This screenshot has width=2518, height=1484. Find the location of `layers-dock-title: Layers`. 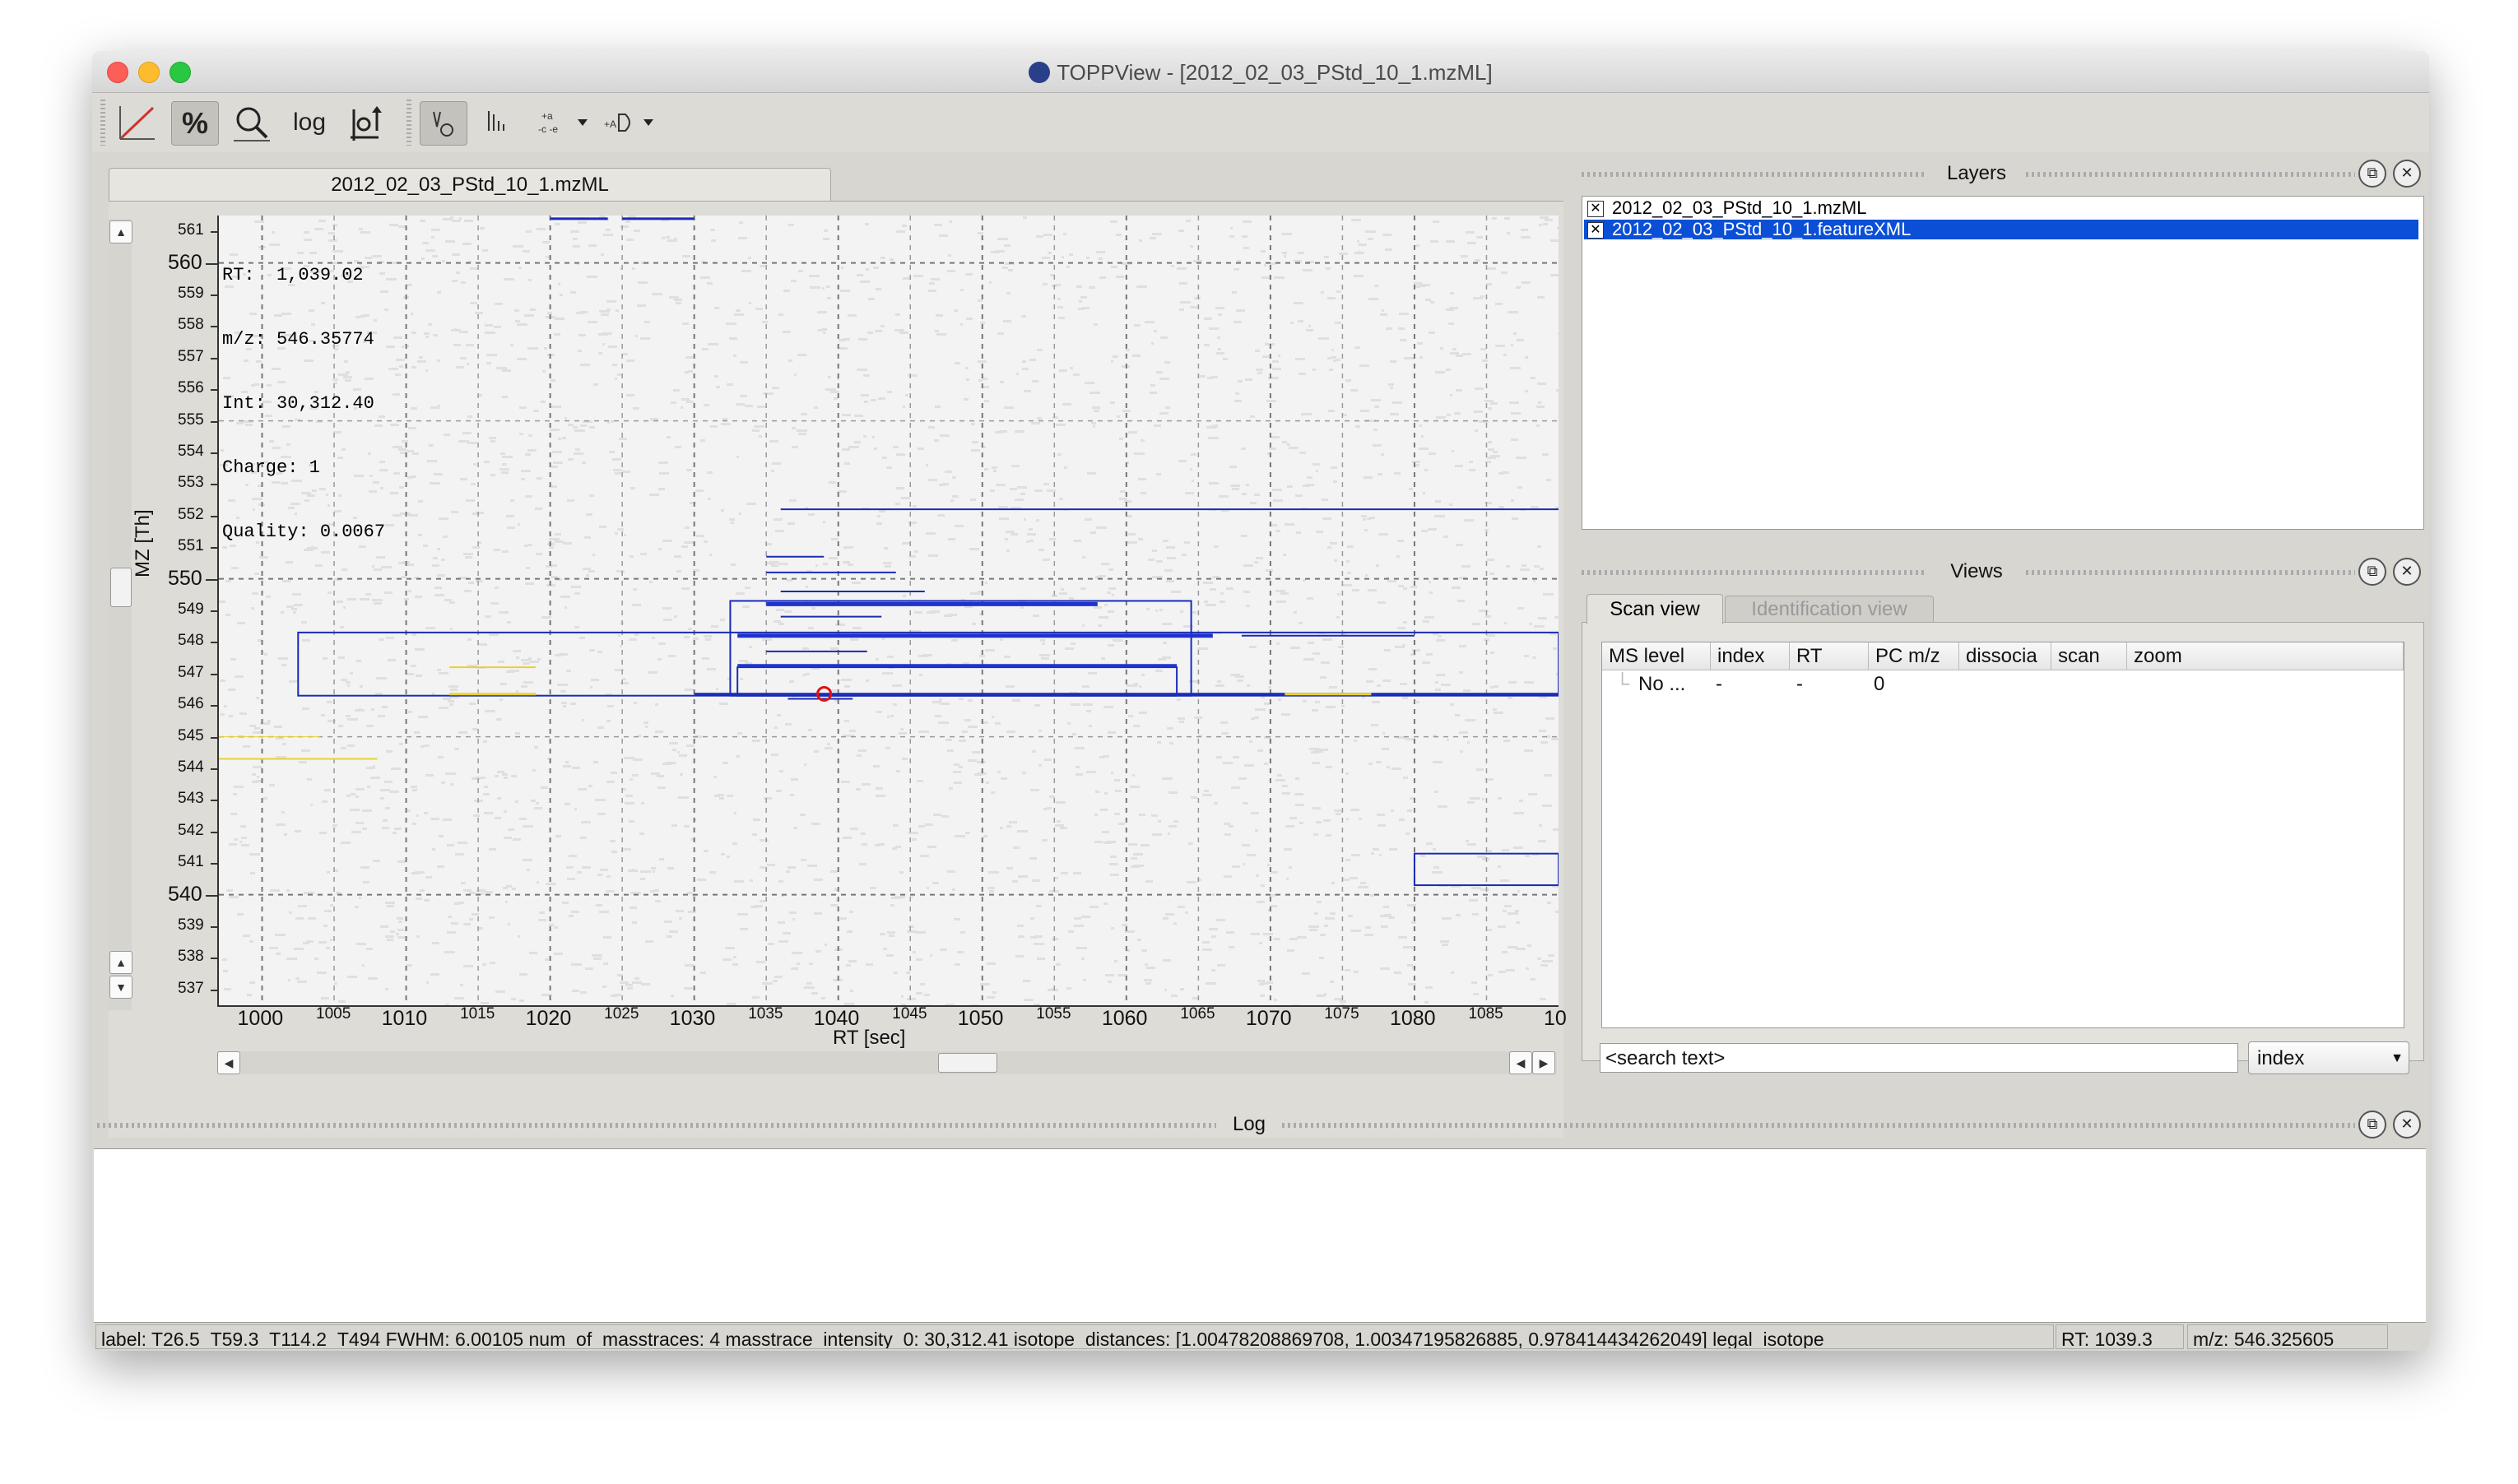

layers-dock-title: Layers is located at coordinates (1976, 173).